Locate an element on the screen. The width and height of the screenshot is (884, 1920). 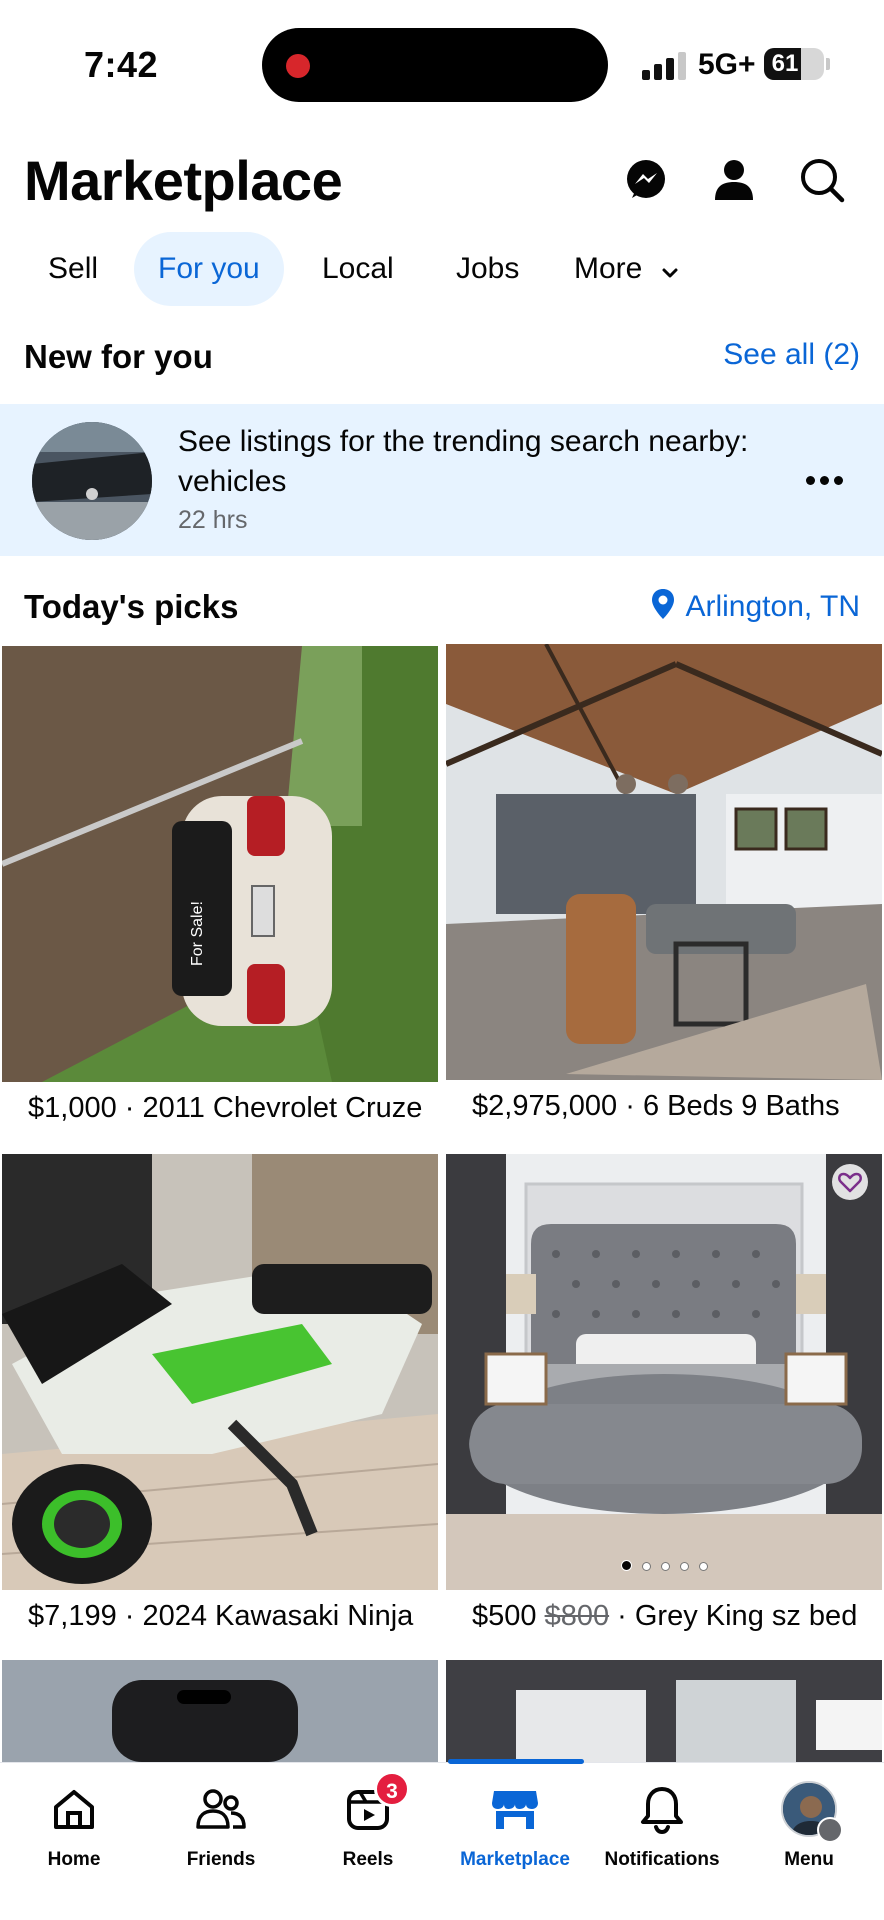
recording-indicator is located at coordinates (298, 66).